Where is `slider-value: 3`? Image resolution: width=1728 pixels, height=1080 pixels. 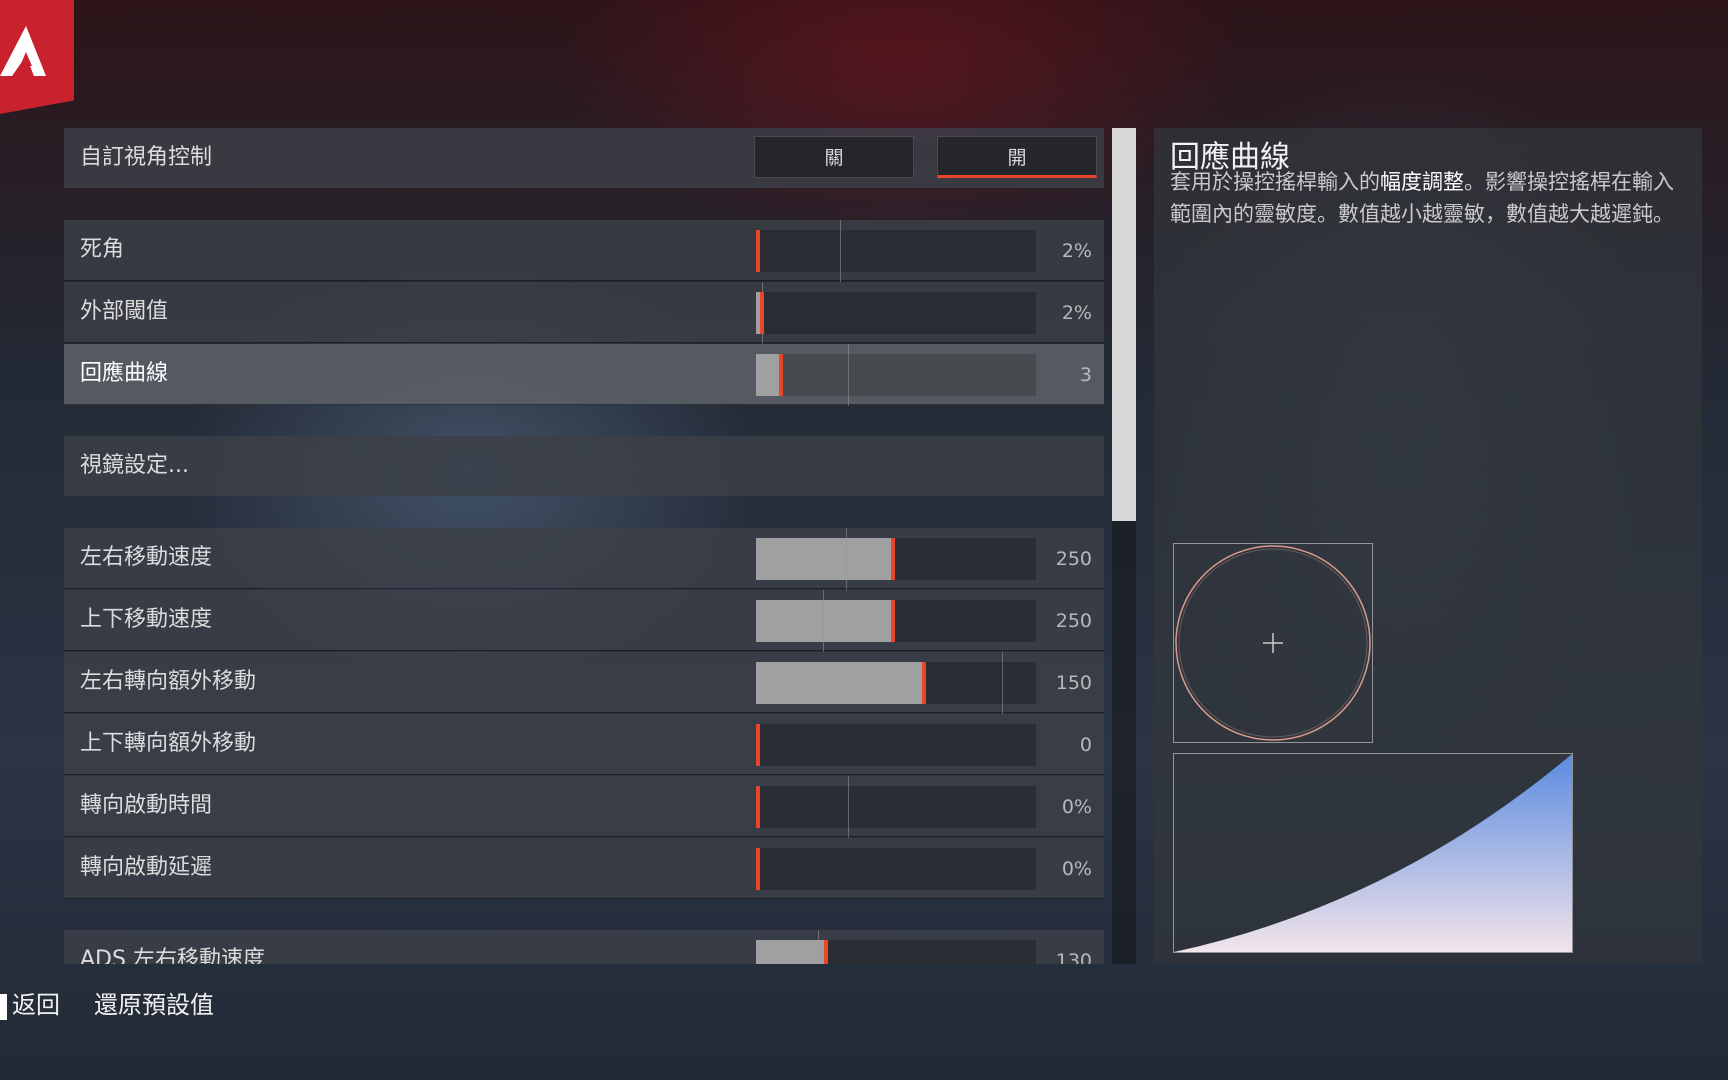 slider-value: 3 is located at coordinates (1085, 375).